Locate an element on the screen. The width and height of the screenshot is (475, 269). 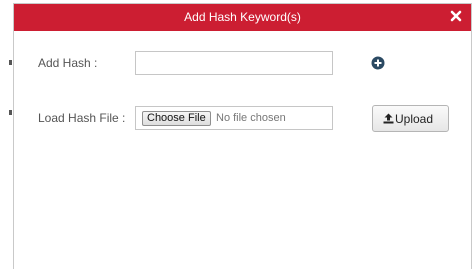
background-window-edge is located at coordinates (6, 134).